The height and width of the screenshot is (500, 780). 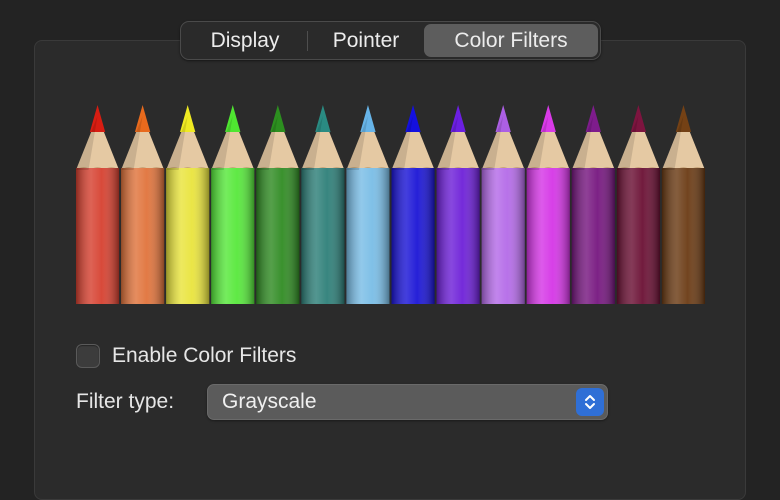 What do you see at coordinates (503, 204) in the screenshot?
I see `pencil-lavender` at bounding box center [503, 204].